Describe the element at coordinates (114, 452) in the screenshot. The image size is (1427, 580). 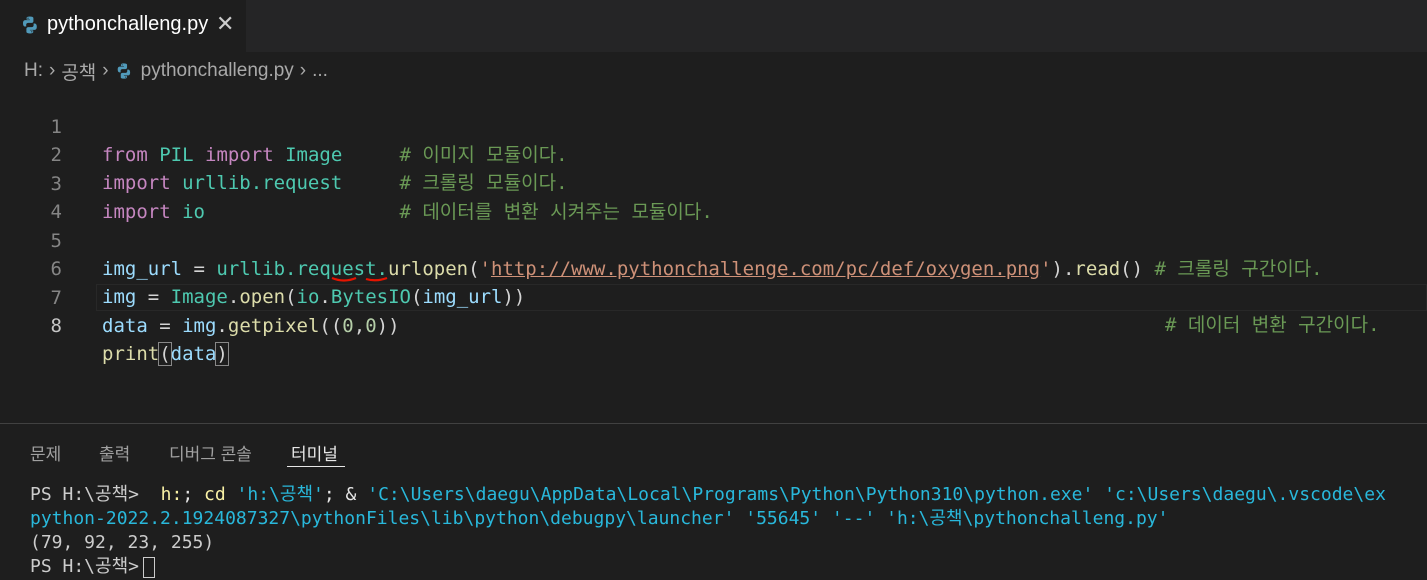
I see `tab-output: 출력` at that location.